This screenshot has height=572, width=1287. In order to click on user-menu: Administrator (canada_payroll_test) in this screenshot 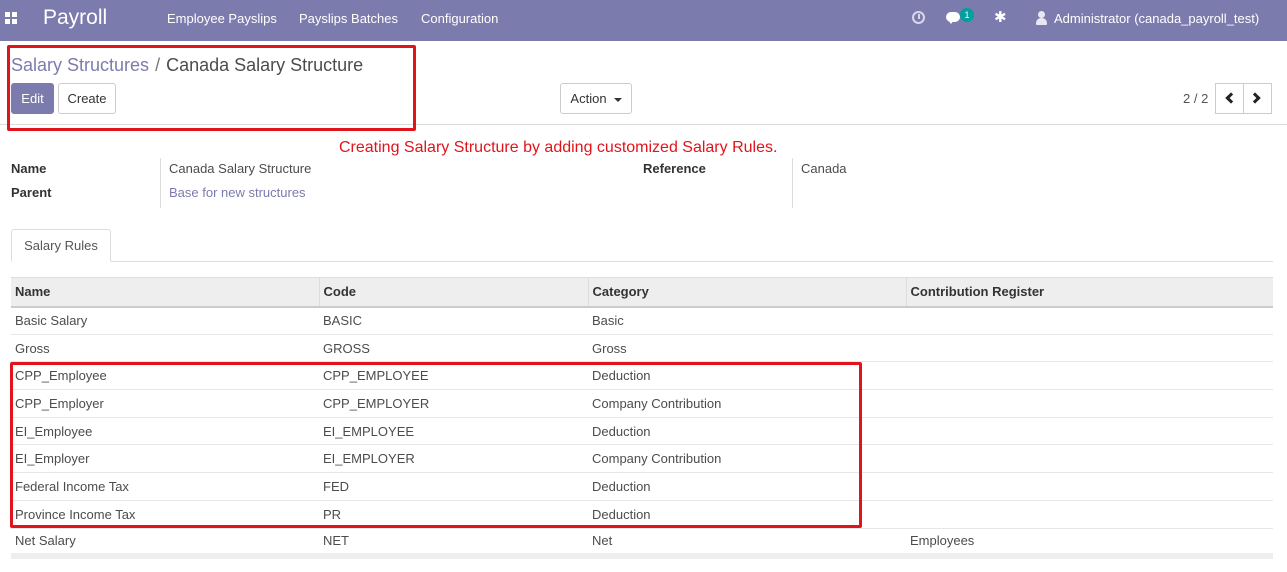, I will do `click(1156, 18)`.